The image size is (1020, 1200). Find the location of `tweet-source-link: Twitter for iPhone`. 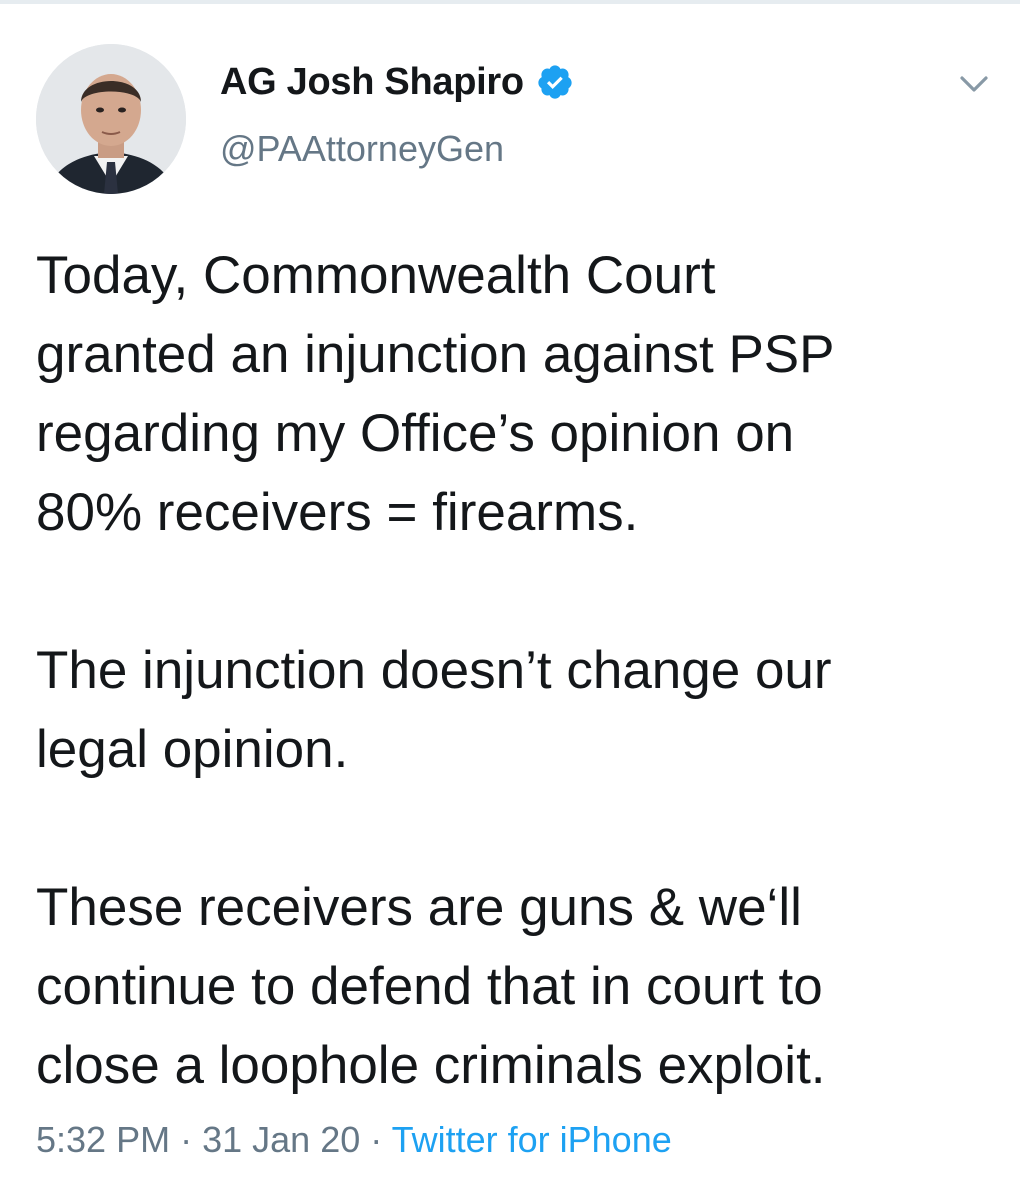

tweet-source-link: Twitter for iPhone is located at coordinates (532, 1139).